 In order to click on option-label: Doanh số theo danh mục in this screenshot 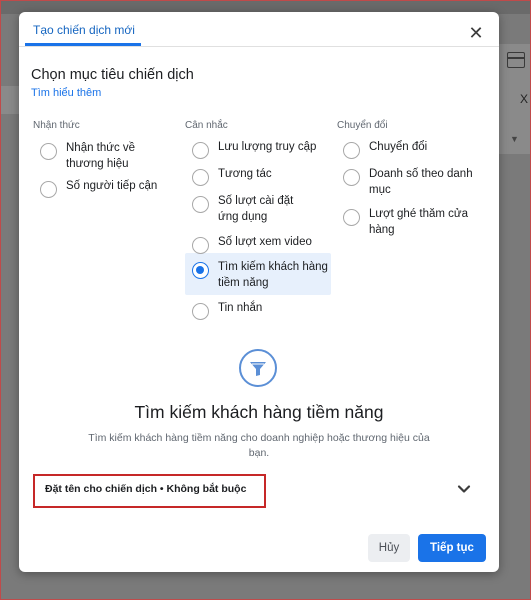, I will do `click(421, 182)`.